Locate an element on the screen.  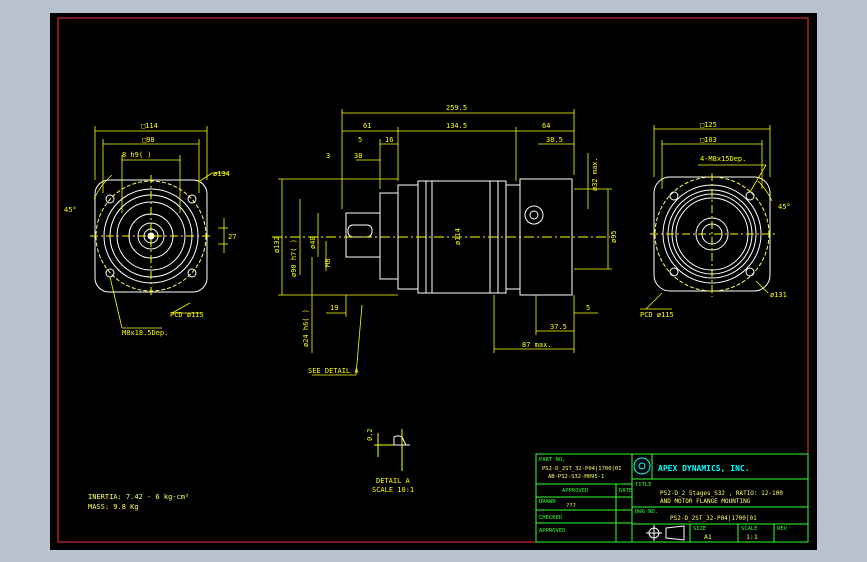
dim-d114: ø114 is located at coordinates (458, 236).